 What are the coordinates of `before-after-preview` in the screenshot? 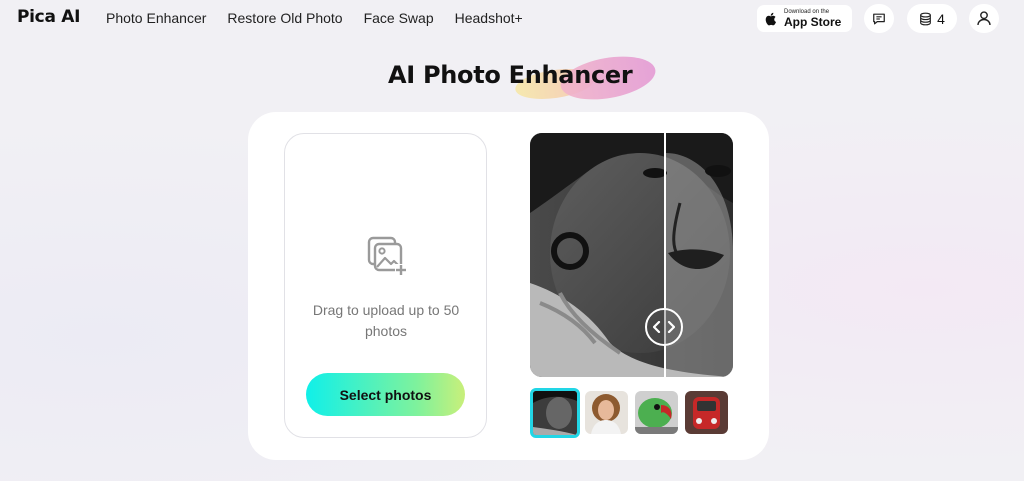 It's located at (631, 255).